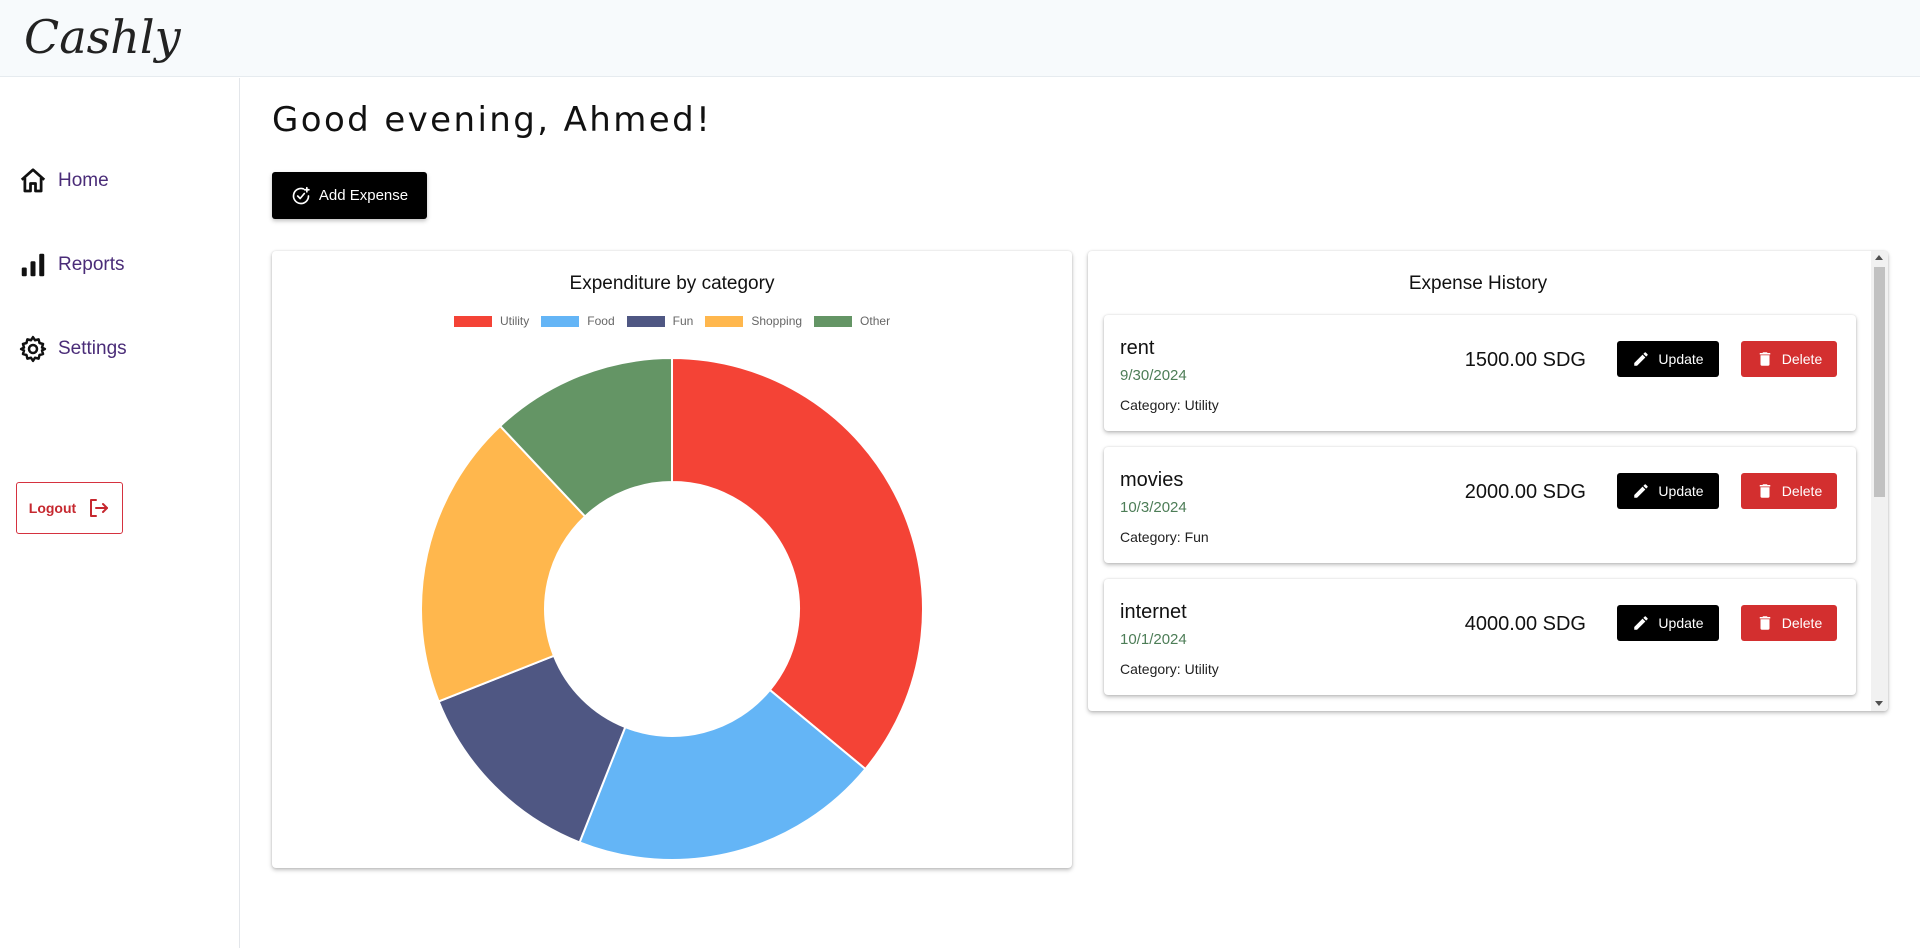 This screenshot has height=948, width=1920. What do you see at coordinates (1879, 703) in the screenshot?
I see `scroll-down-arrow-icon` at bounding box center [1879, 703].